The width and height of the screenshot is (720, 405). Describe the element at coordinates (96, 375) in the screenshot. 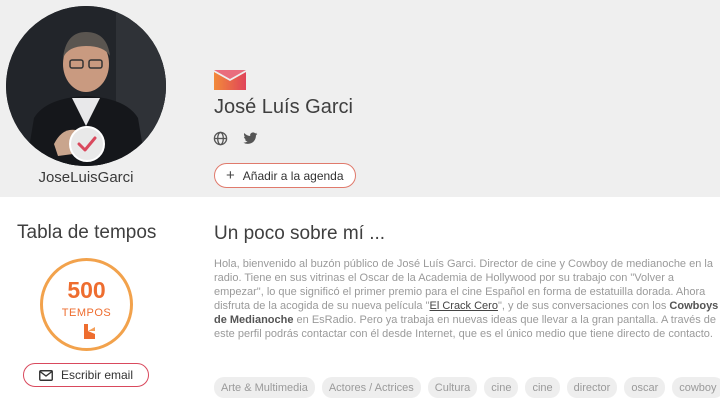

I see `write-email-label: Escribir email` at that location.